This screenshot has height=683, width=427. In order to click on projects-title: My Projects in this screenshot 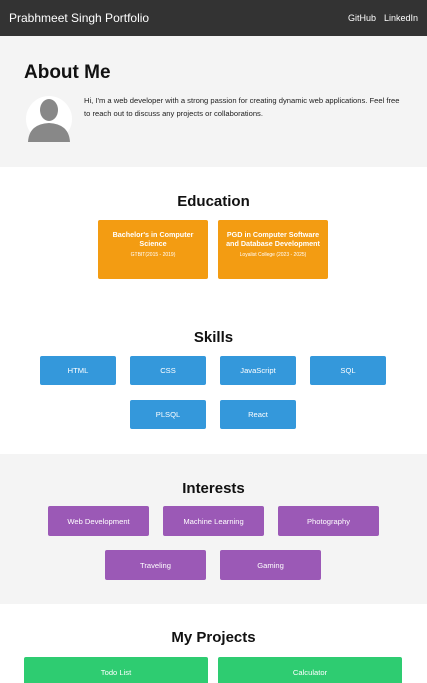, I will do `click(213, 637)`.